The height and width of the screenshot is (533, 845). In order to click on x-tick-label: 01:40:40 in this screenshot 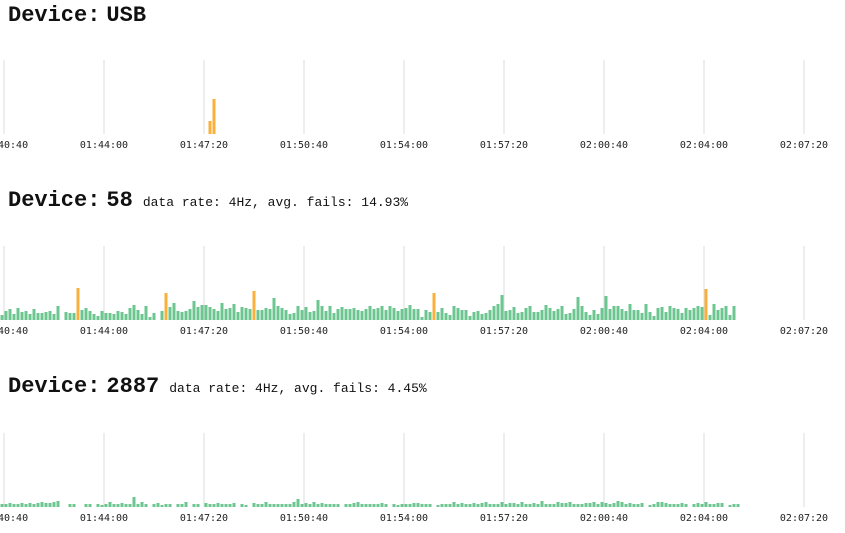, I will do `click(14, 145)`.